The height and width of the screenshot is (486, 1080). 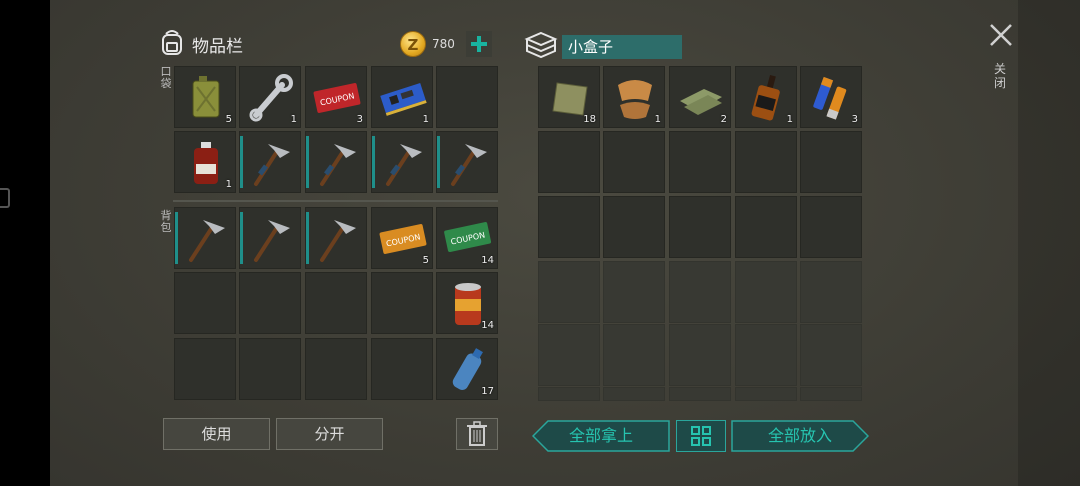 I want to click on inventory-slot-empty, so click(x=467, y=97).